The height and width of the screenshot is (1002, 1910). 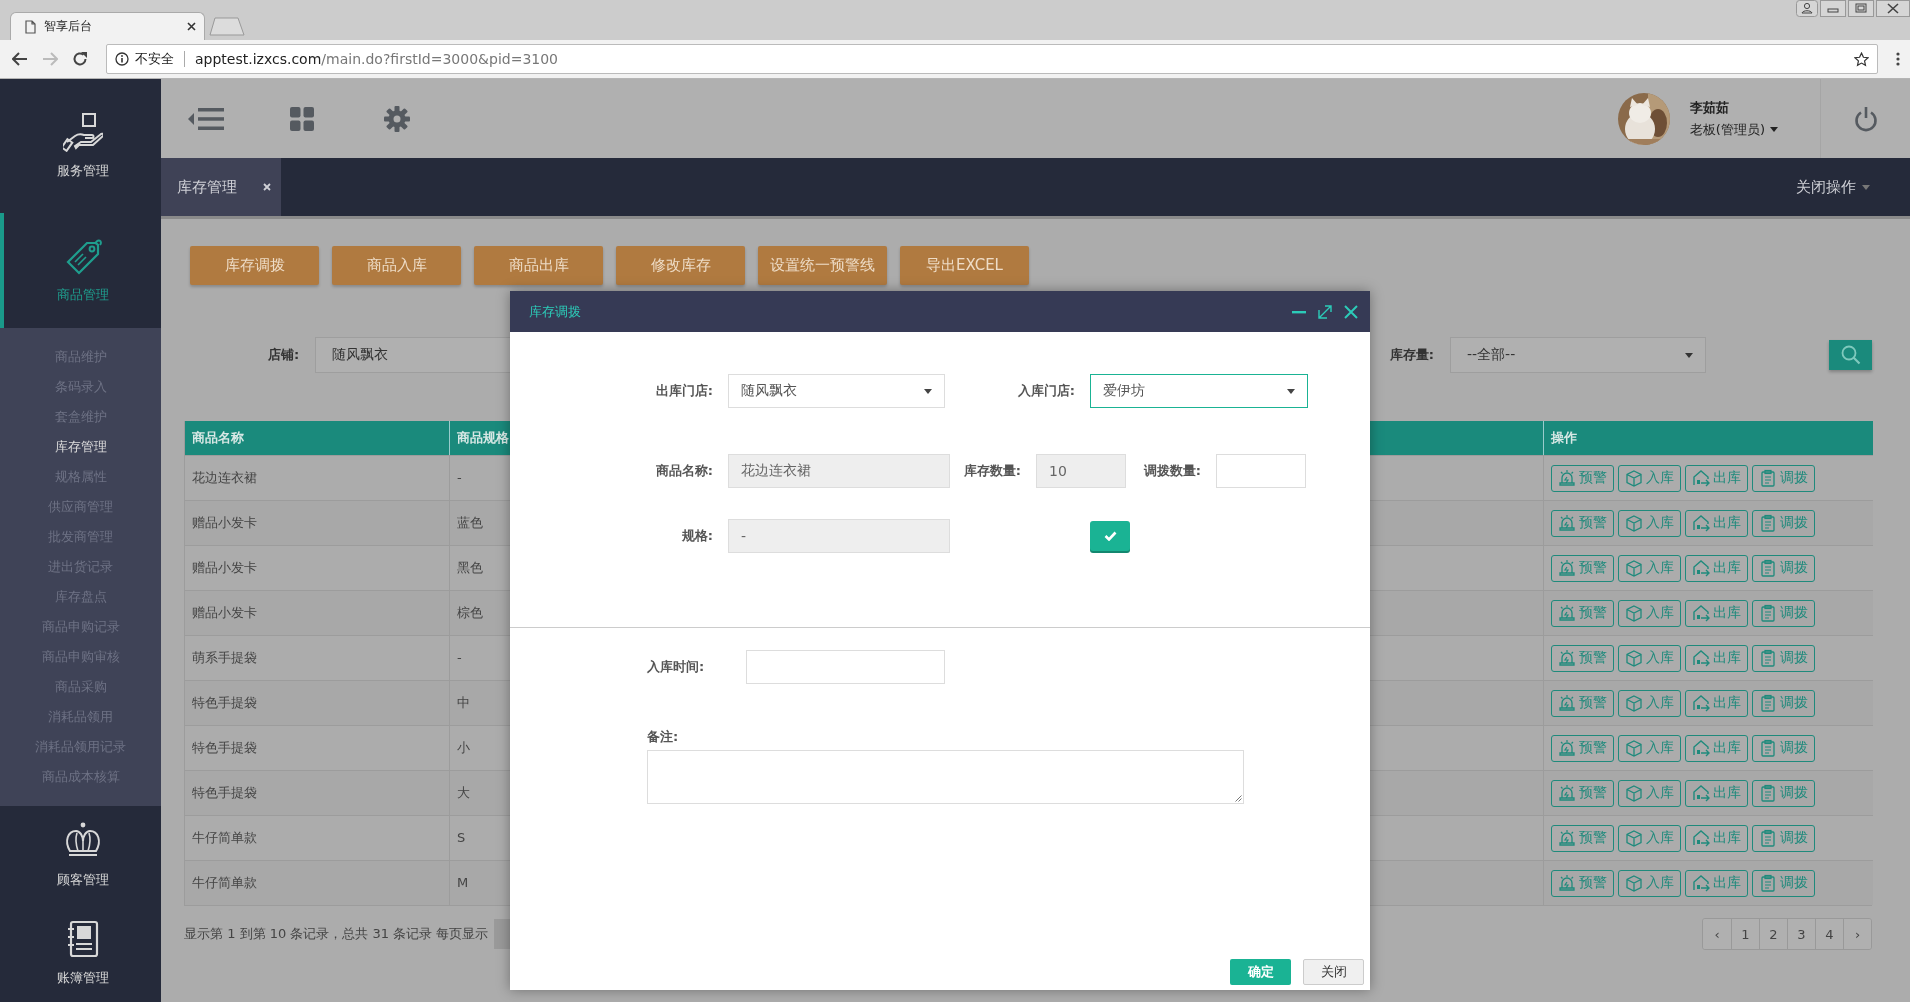 What do you see at coordinates (992, 59) in the screenshot?
I see `address-bar: 不安全 apptest.izxcs.com/main.do?firstId=3000&pid=3100` at bounding box center [992, 59].